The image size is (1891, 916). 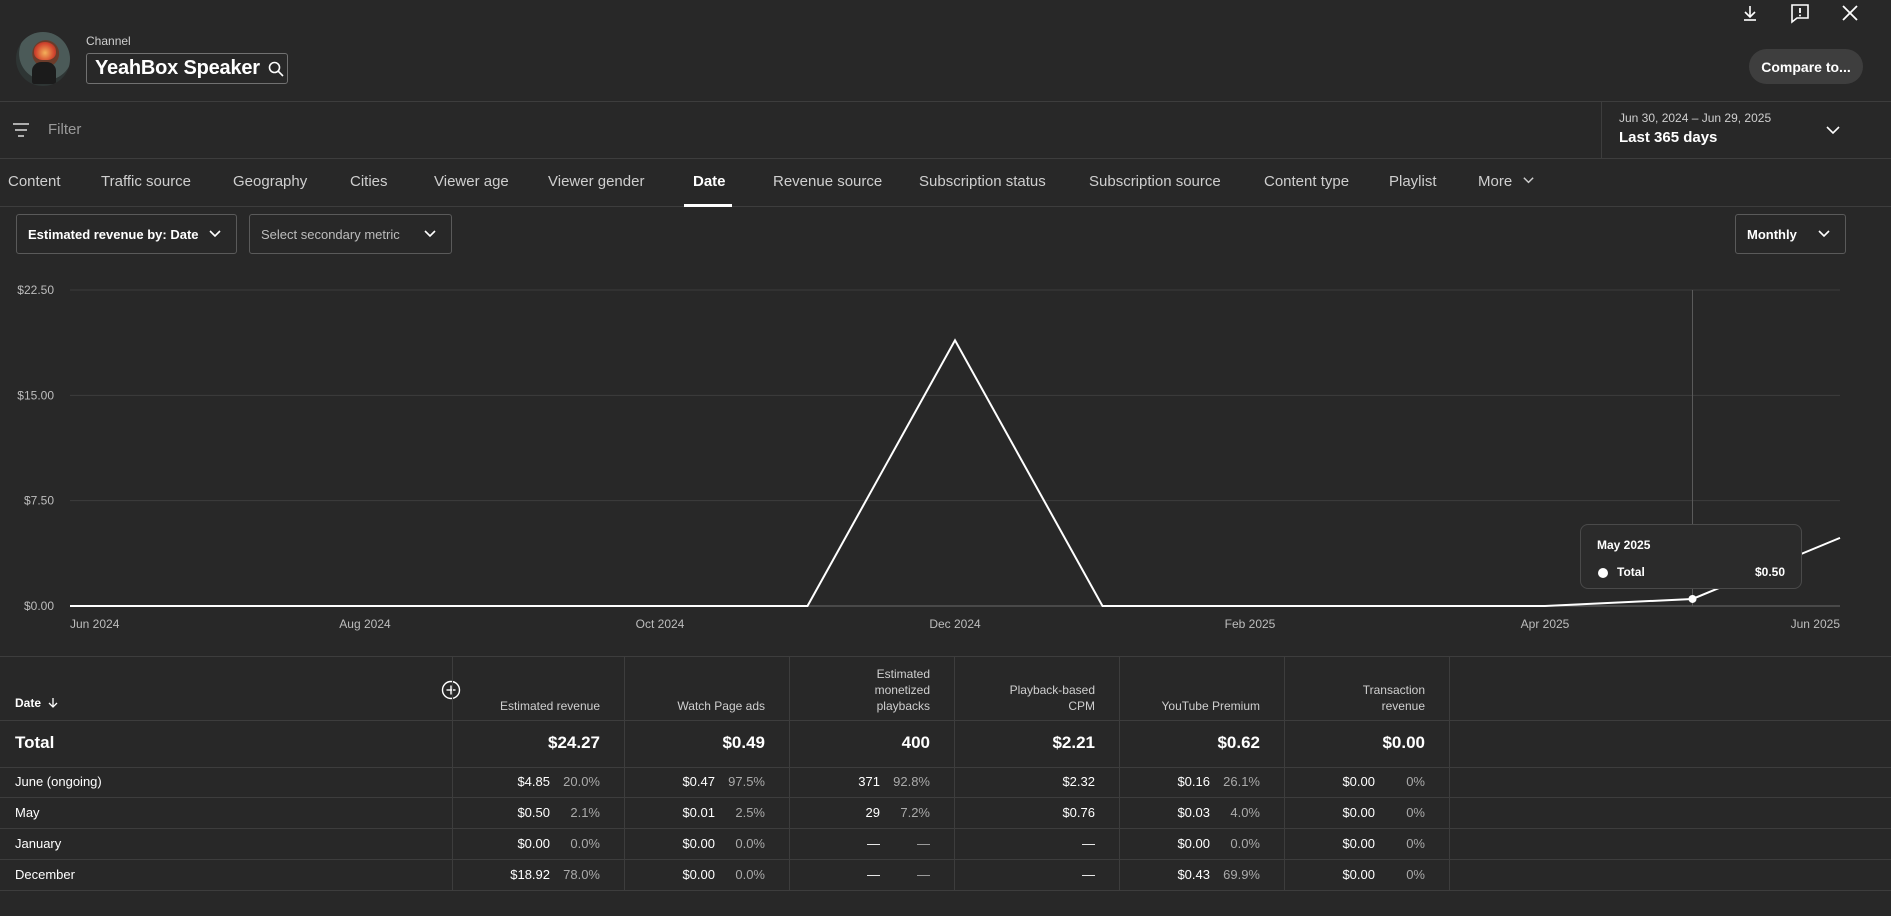 I want to click on row-value: $0.16, so click(x=1193, y=781).